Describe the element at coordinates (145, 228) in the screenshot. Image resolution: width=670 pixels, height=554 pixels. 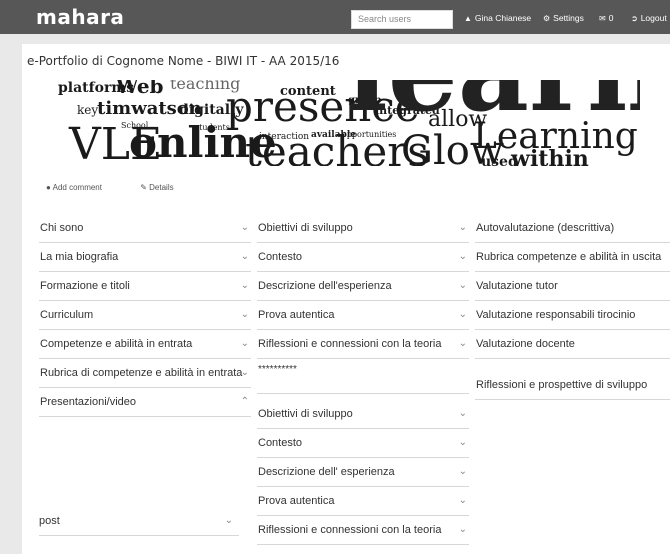
I see `section-item: Chi sono ⌄` at that location.